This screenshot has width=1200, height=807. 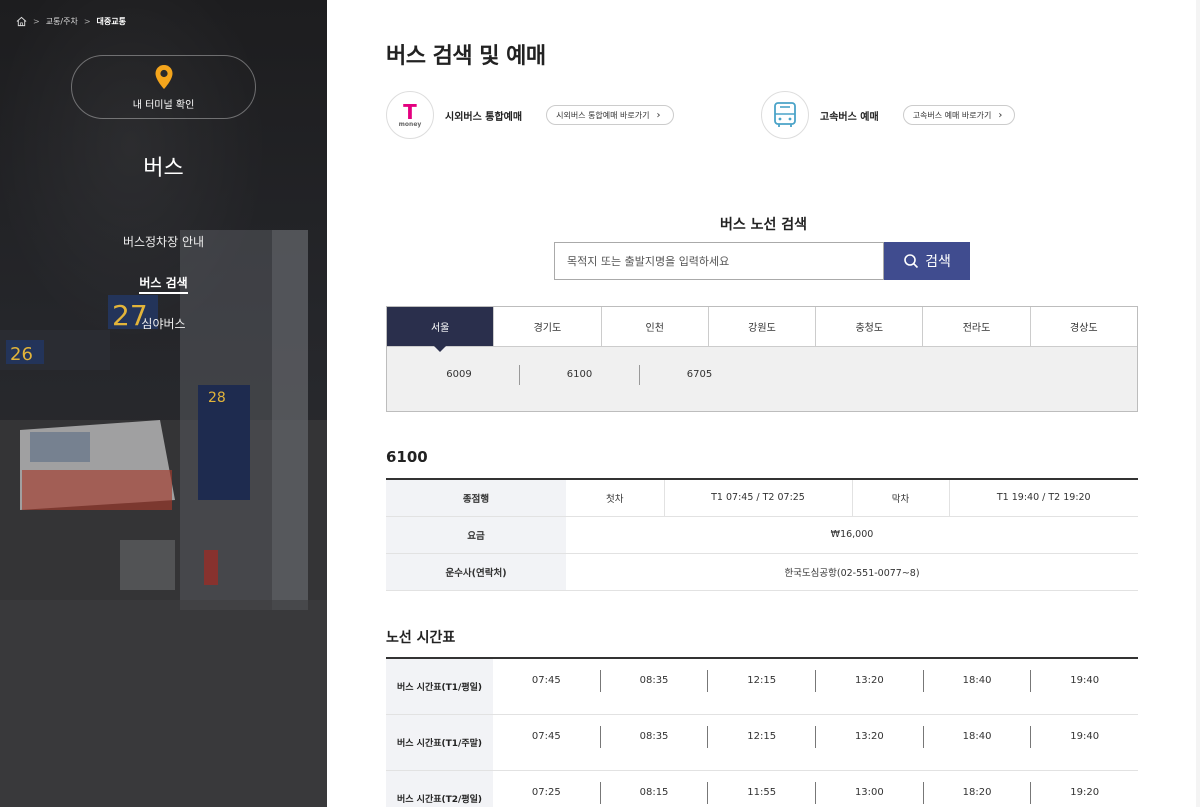 I want to click on tab-seoul: 서울, so click(x=440, y=329).